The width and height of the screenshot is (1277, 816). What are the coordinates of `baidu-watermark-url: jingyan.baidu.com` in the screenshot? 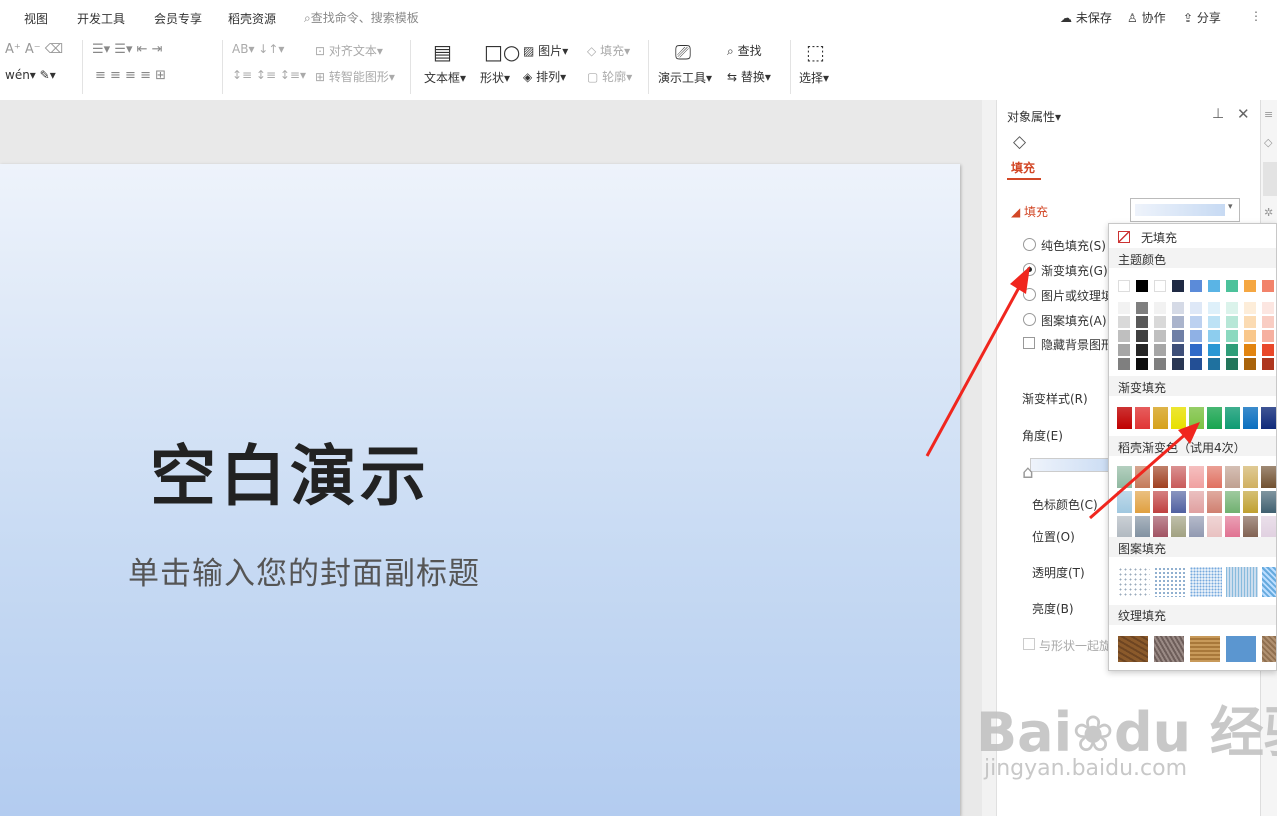 It's located at (1086, 768).